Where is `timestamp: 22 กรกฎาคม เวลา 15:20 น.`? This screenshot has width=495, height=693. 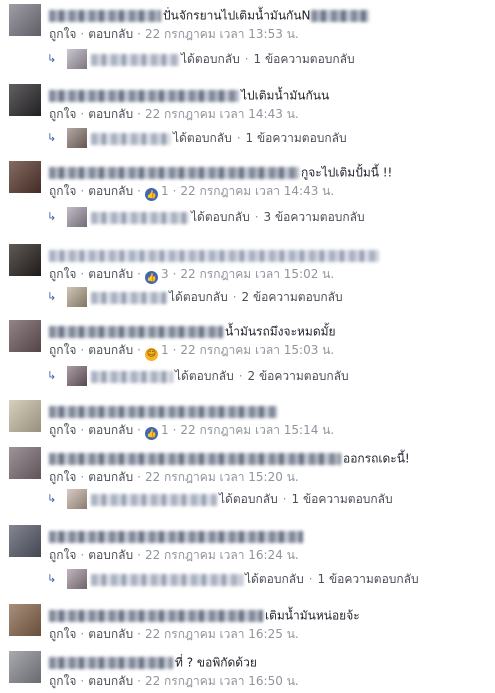
timestamp: 22 กรกฎาคม เวลา 15:20 น. is located at coordinates (222, 477).